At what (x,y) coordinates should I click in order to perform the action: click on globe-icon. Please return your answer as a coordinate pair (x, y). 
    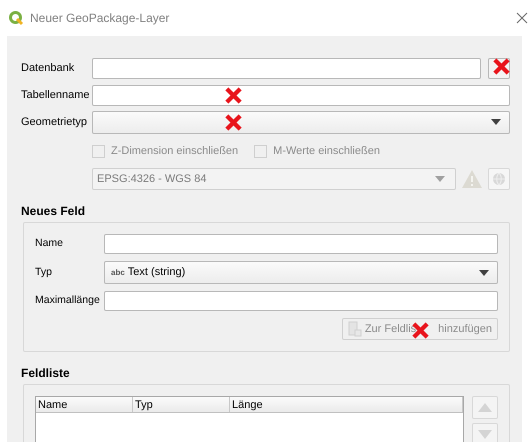
    Looking at the image, I should click on (499, 179).